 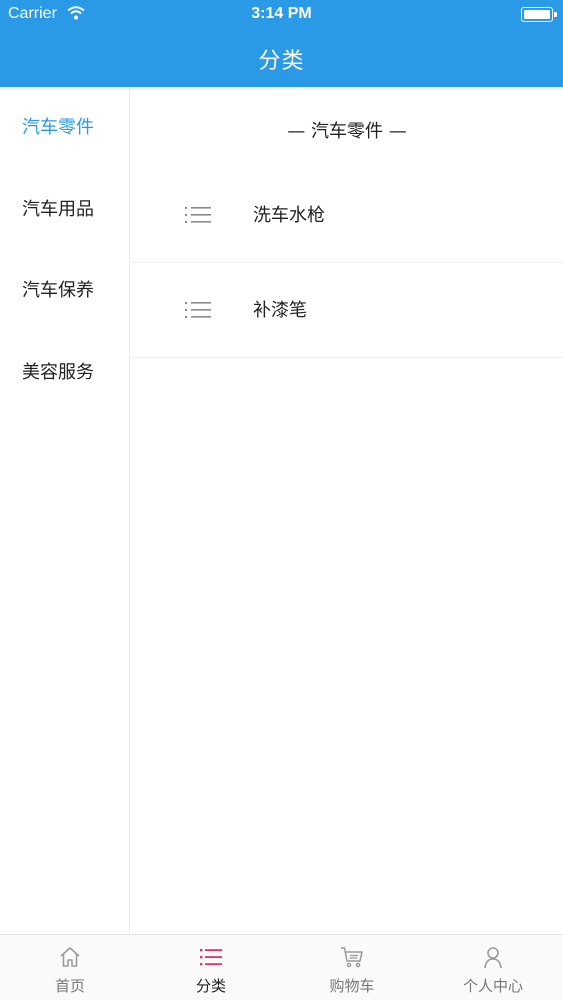 I want to click on list-item-label: 补漆笔, so click(x=280, y=310).